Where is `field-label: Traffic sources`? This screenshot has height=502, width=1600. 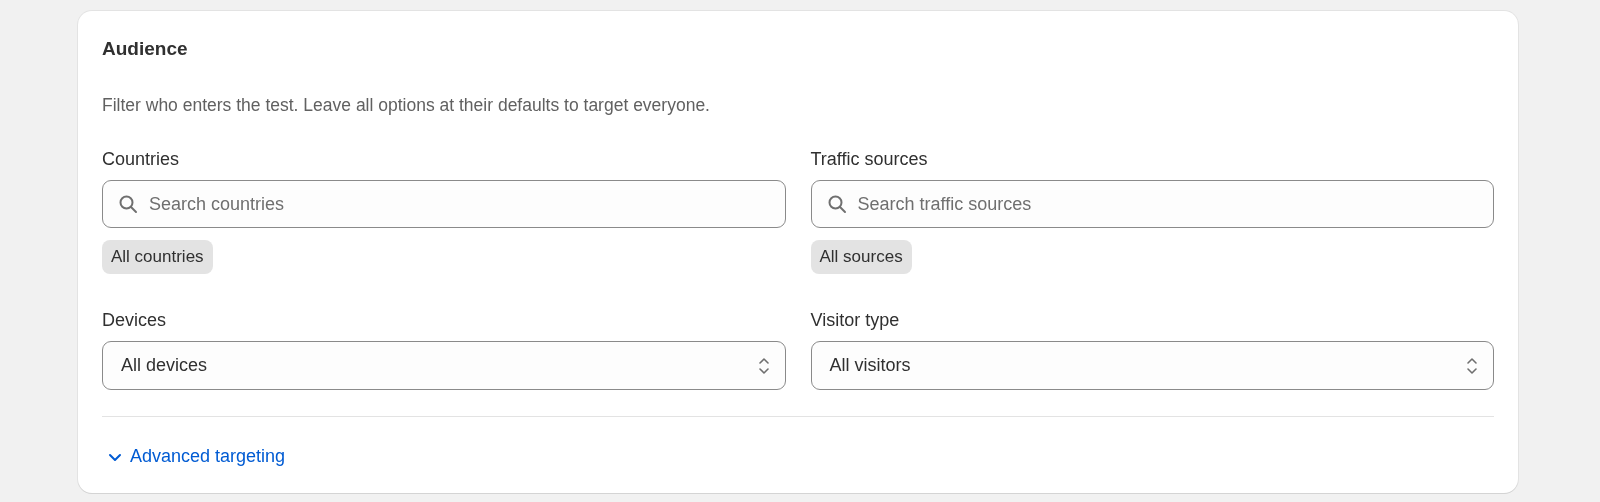
field-label: Traffic sources is located at coordinates (869, 159).